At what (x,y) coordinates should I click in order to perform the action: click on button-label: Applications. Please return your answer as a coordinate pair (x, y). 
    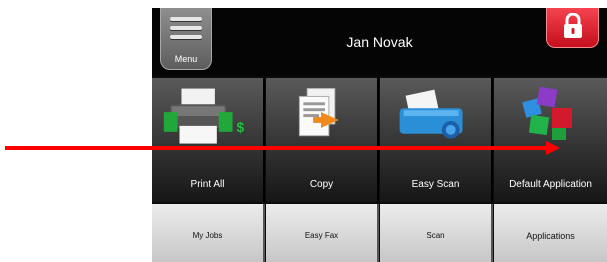
    Looking at the image, I should click on (550, 236).